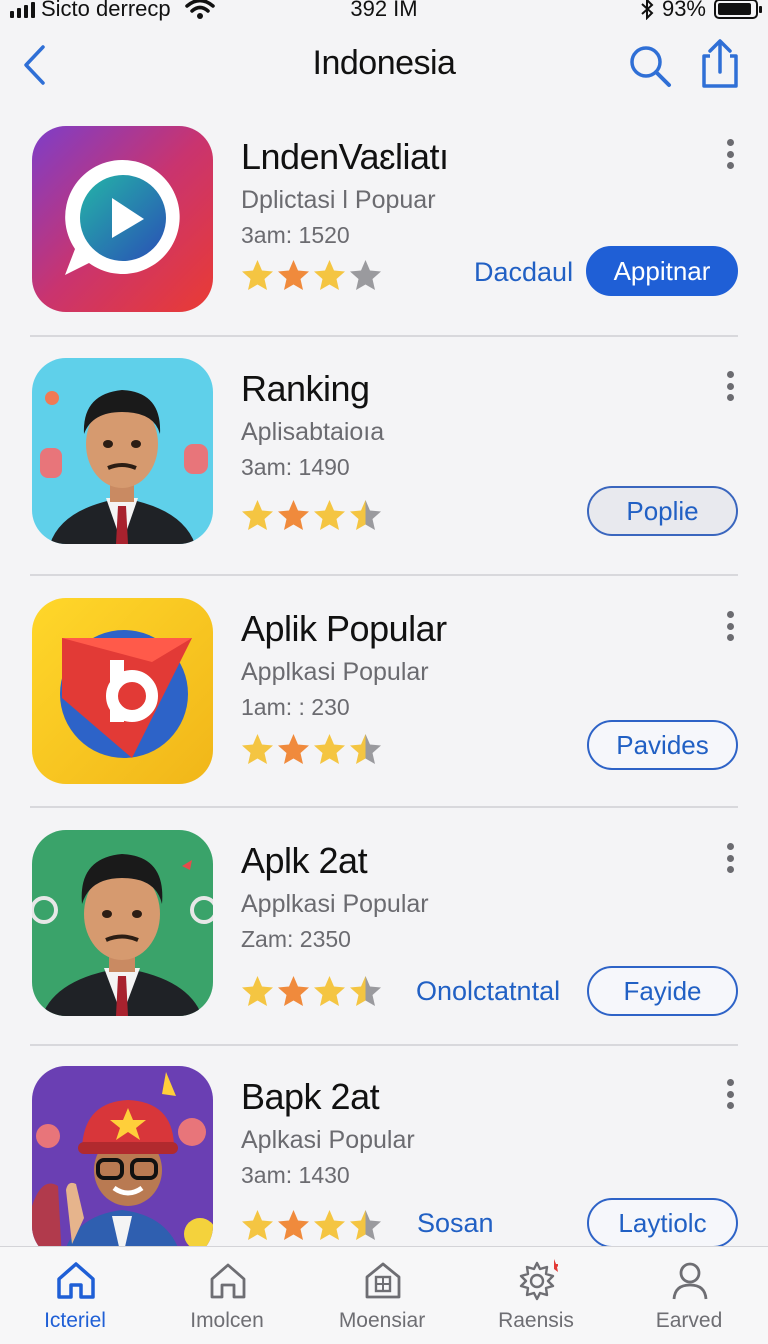  I want to click on app-meta: 3am: 1490, so click(295, 467).